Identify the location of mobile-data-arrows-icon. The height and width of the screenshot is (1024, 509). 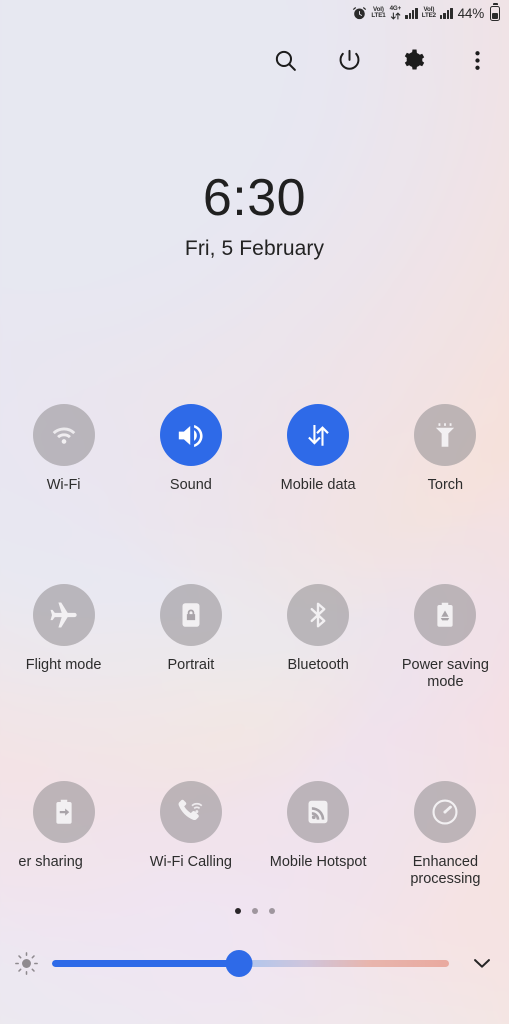
(318, 435).